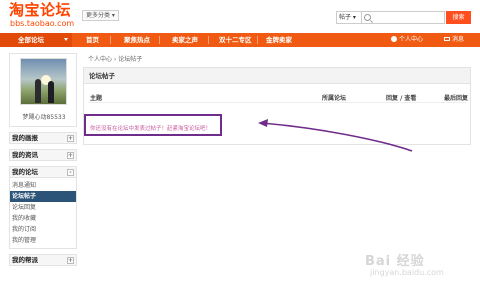 The width and height of the screenshot is (480, 296). I want to click on nav-all-forums-label: 全部论坛, so click(31, 40).